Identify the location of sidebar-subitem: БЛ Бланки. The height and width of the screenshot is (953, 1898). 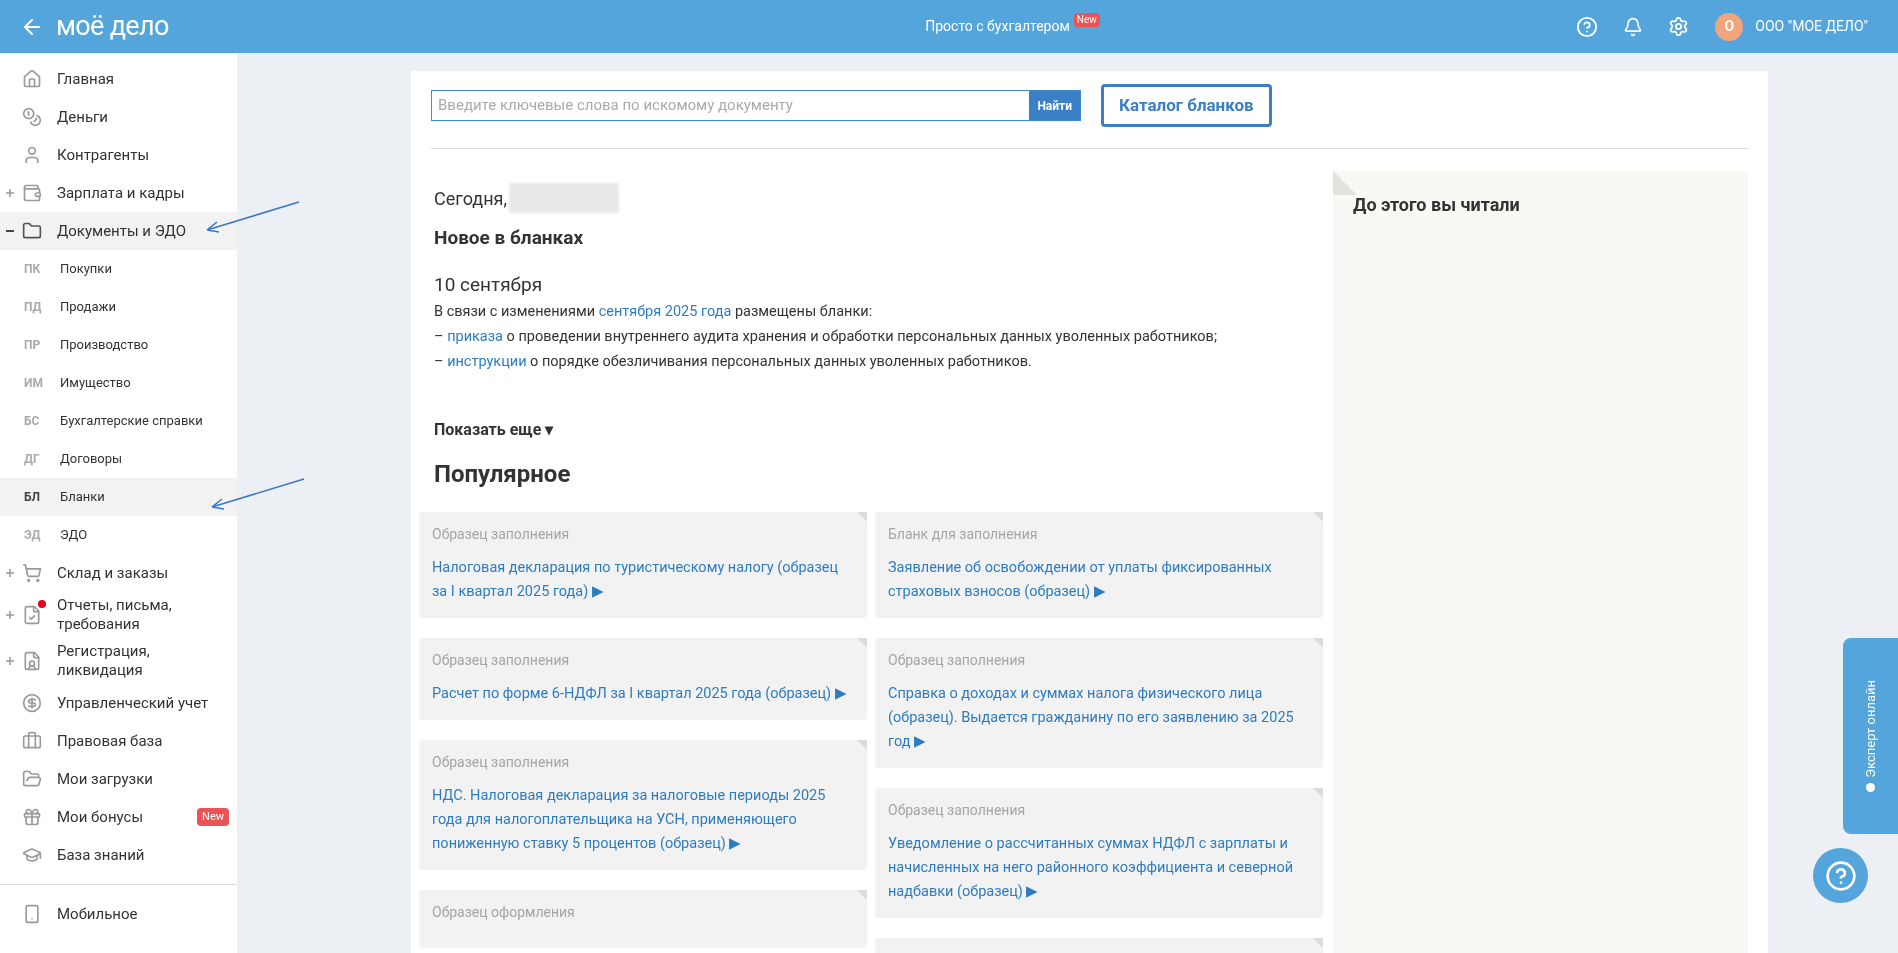
(118, 497).